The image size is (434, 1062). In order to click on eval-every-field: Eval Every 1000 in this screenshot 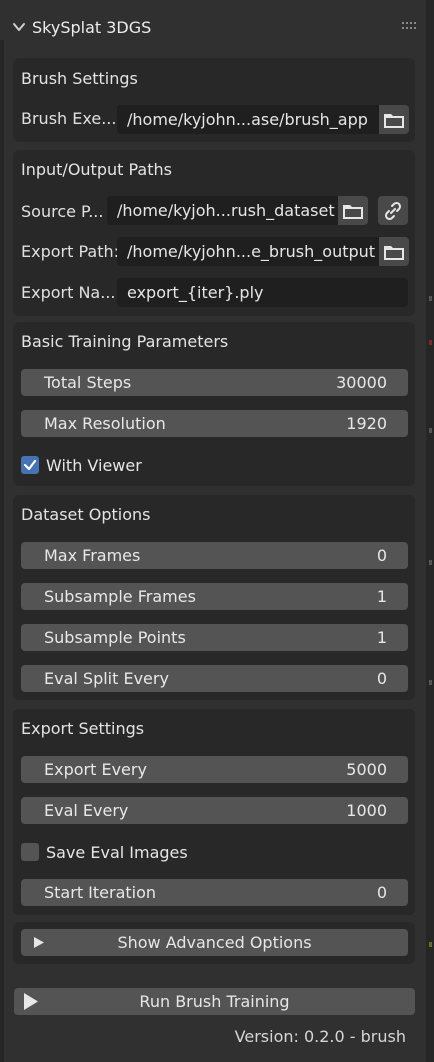, I will do `click(214, 810)`.